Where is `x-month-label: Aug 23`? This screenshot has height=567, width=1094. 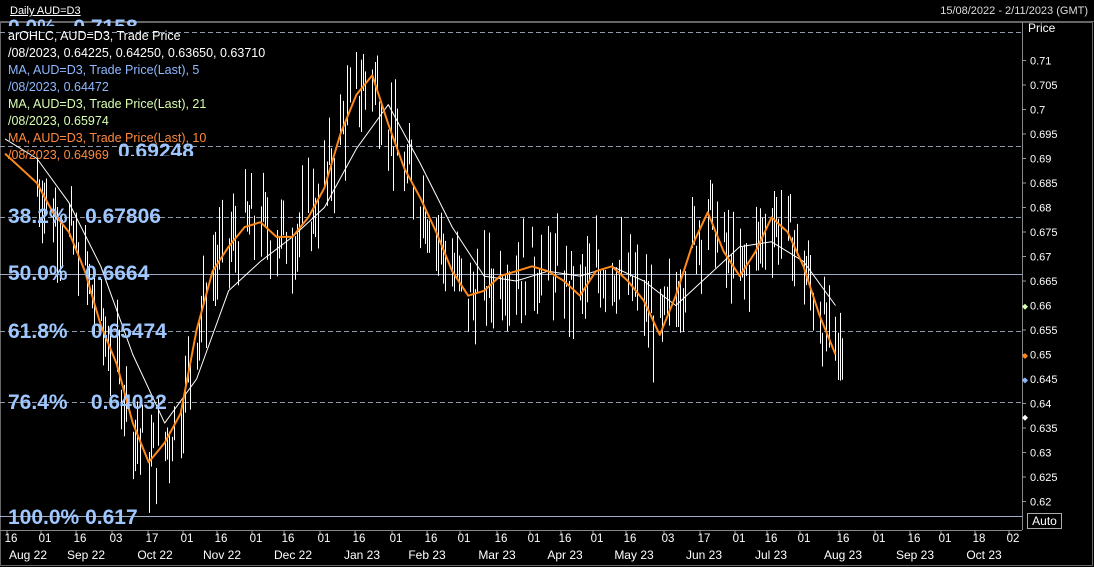
x-month-label: Aug 23 is located at coordinates (843, 555).